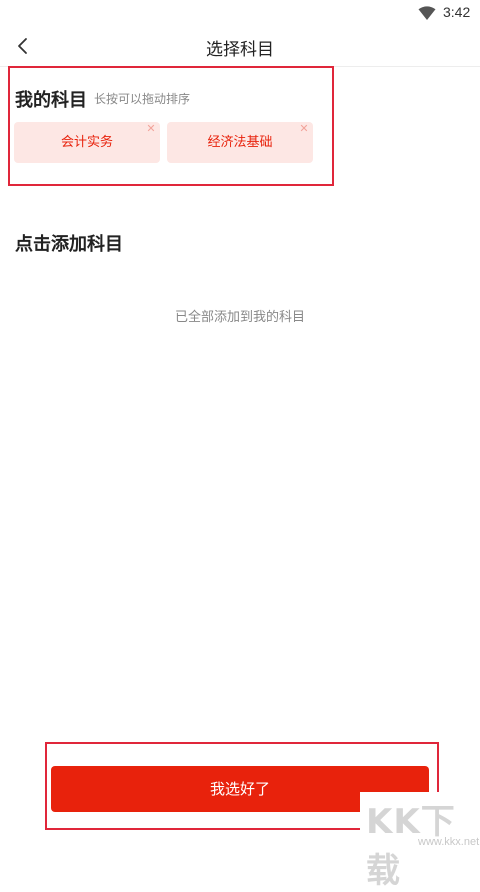 The width and height of the screenshot is (480, 892). What do you see at coordinates (240, 50) in the screenshot?
I see `page-title: 选择科目` at bounding box center [240, 50].